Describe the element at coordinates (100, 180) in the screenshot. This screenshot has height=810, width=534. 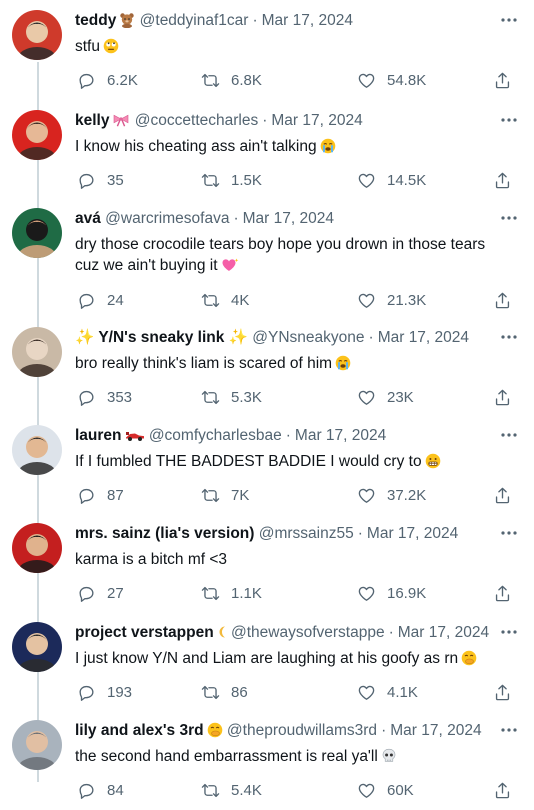
I see `reply-button: 35` at that location.